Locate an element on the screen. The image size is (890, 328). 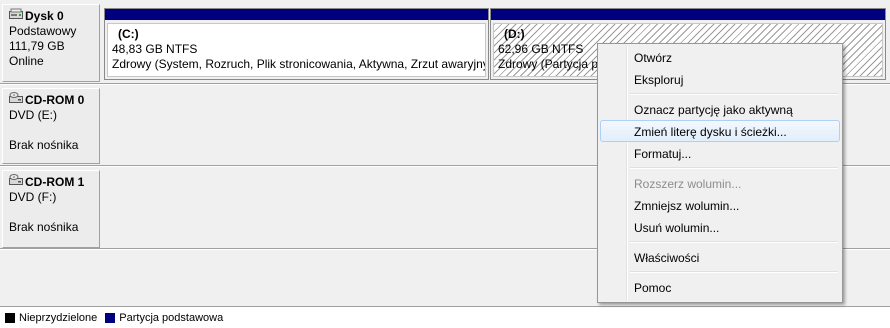
cdrom-1-name: CD-ROM 1 is located at coordinates (55, 181).